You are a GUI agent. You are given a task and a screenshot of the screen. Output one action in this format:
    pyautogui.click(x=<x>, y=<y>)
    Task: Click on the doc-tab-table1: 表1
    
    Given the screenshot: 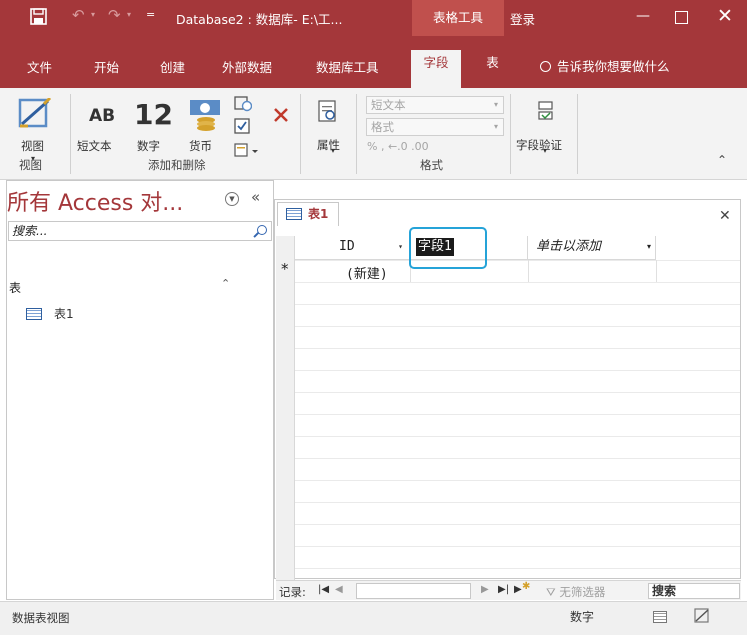 What is the action you would take?
    pyautogui.click(x=308, y=214)
    